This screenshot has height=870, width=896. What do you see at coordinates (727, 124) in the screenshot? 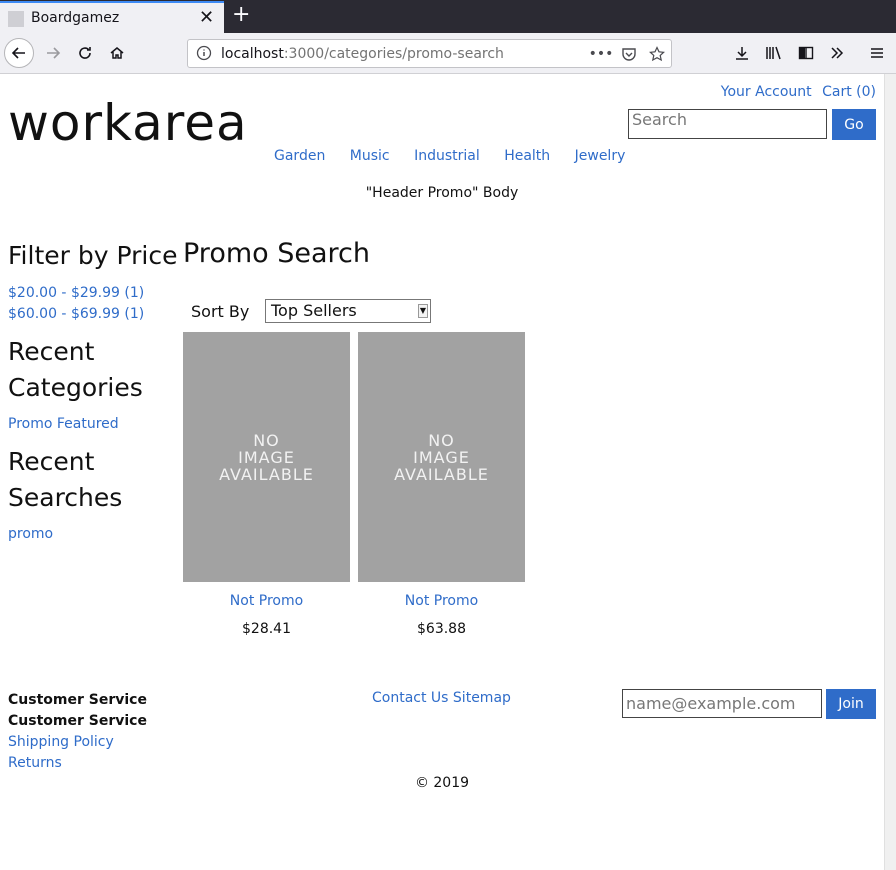
I see `search-input: Search` at bounding box center [727, 124].